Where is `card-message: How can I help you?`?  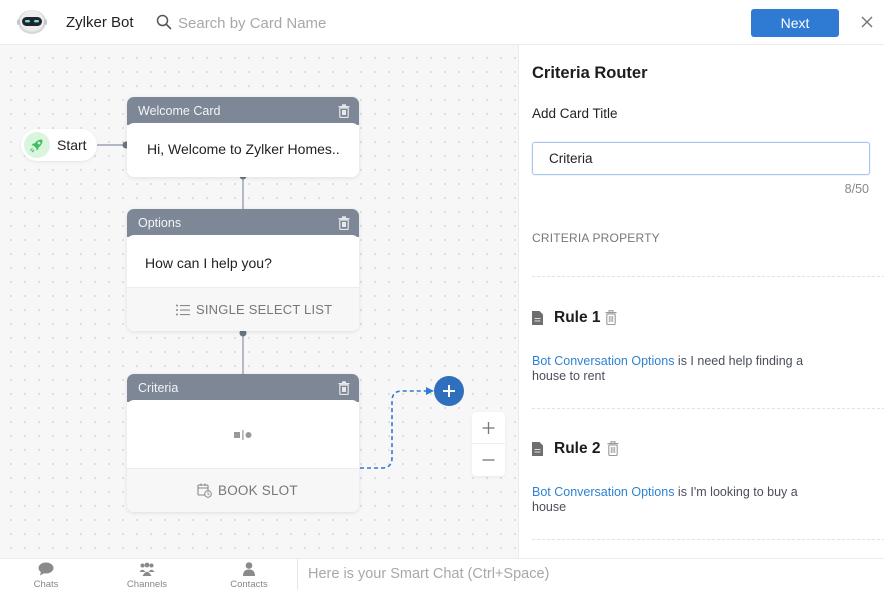
card-message: How can I help you? is located at coordinates (208, 263).